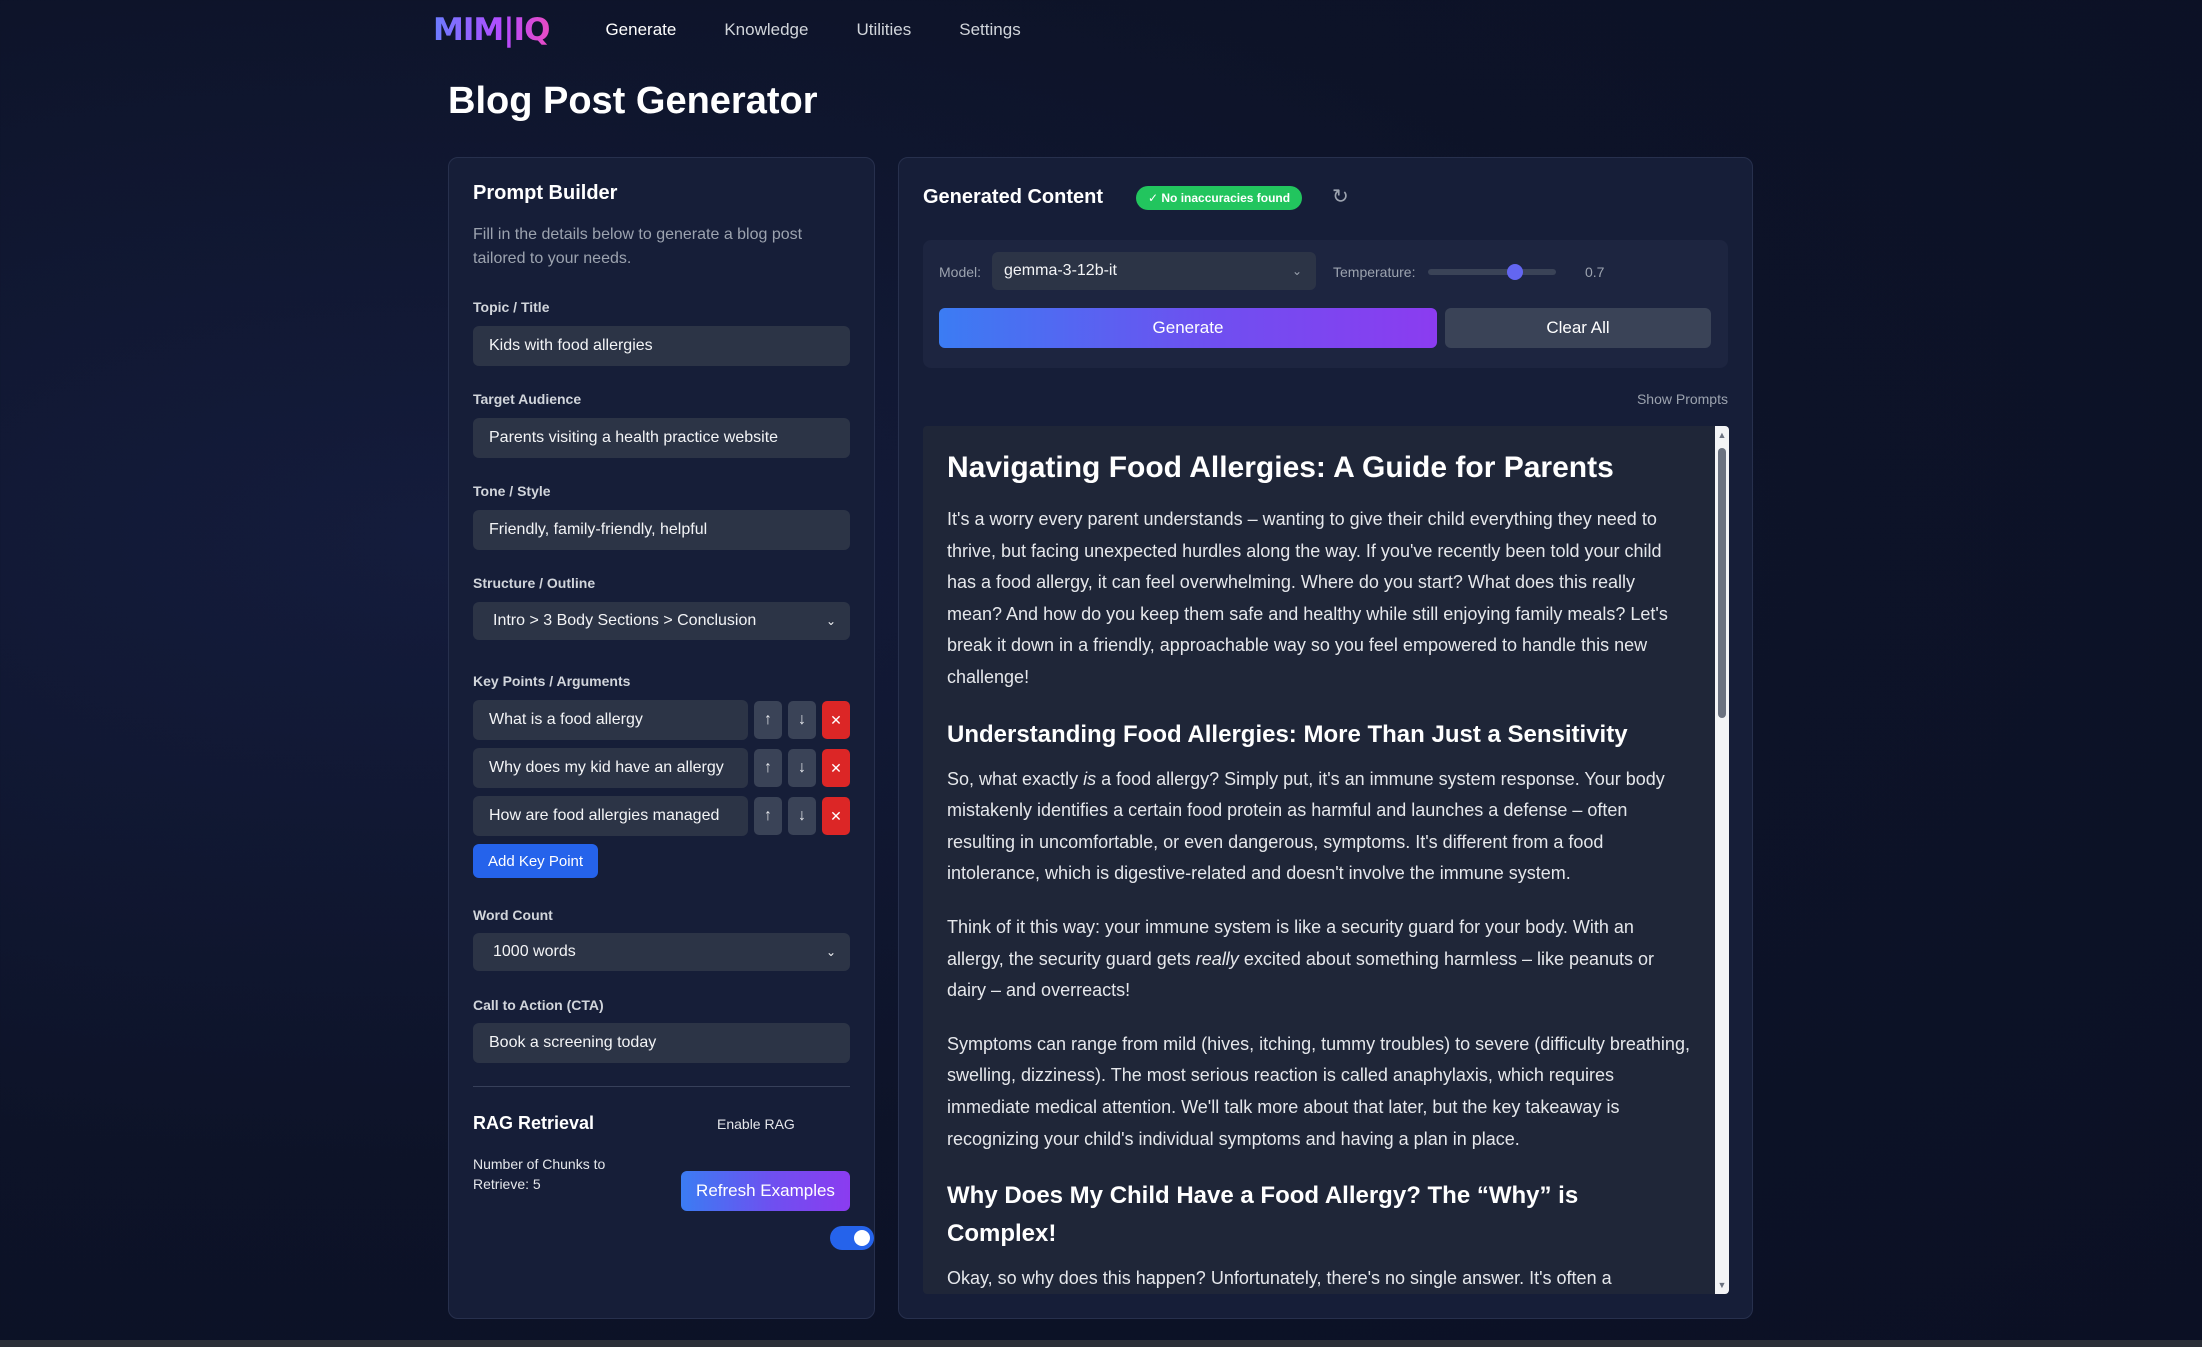 The width and height of the screenshot is (2202, 1347). Describe the element at coordinates (535, 861) in the screenshot. I see `add-key-point-button: Add Key Point` at that location.